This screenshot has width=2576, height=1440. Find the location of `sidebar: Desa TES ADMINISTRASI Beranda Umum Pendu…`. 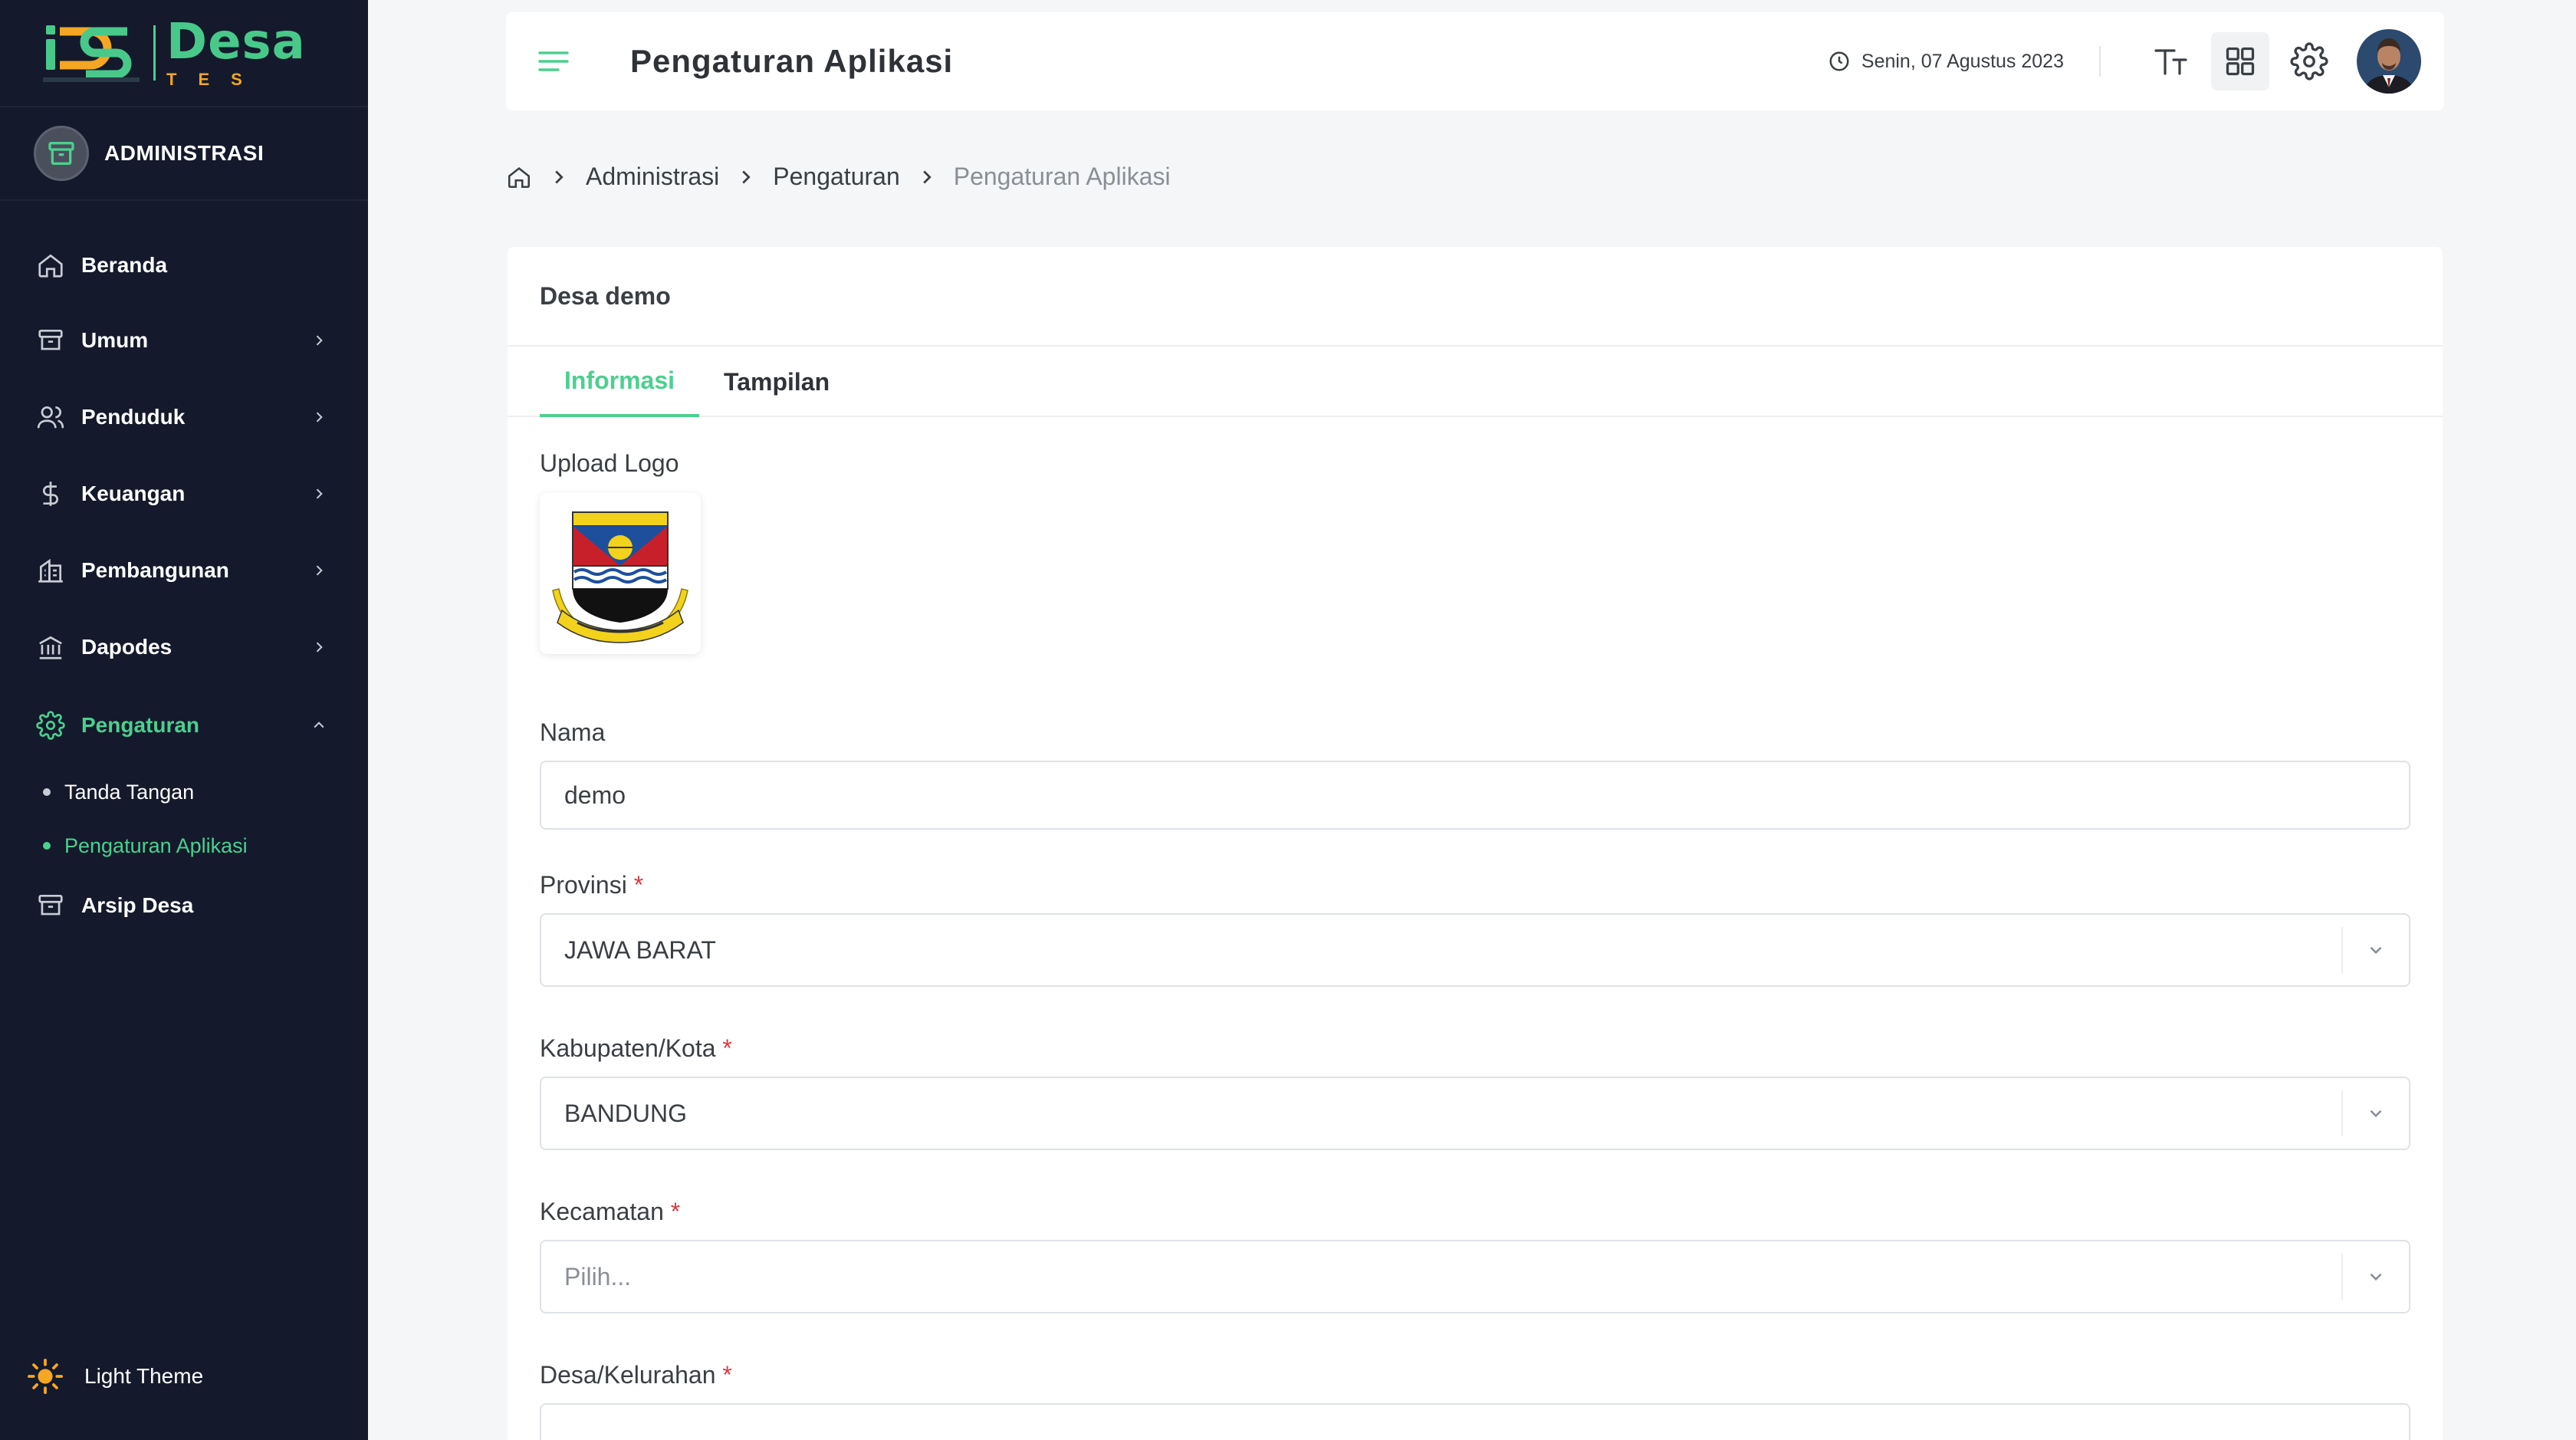

sidebar: Desa TES ADMINISTRASI Beranda Umum Pendu… is located at coordinates (184, 720).